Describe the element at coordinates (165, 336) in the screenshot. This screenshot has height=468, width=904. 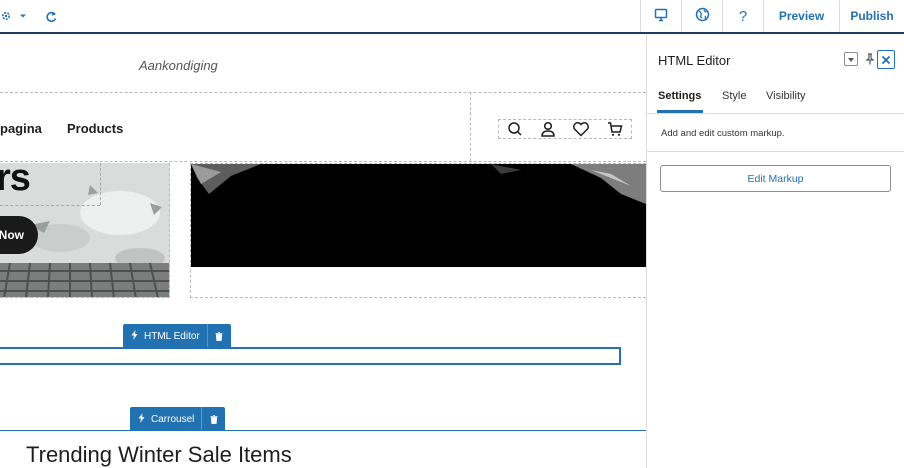
I see `html-editor-badge-label: HTML Editor` at that location.